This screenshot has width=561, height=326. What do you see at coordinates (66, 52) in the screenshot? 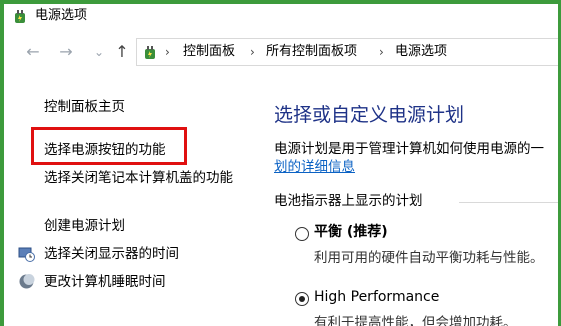
I see `forward-arrow-icon: →` at bounding box center [66, 52].